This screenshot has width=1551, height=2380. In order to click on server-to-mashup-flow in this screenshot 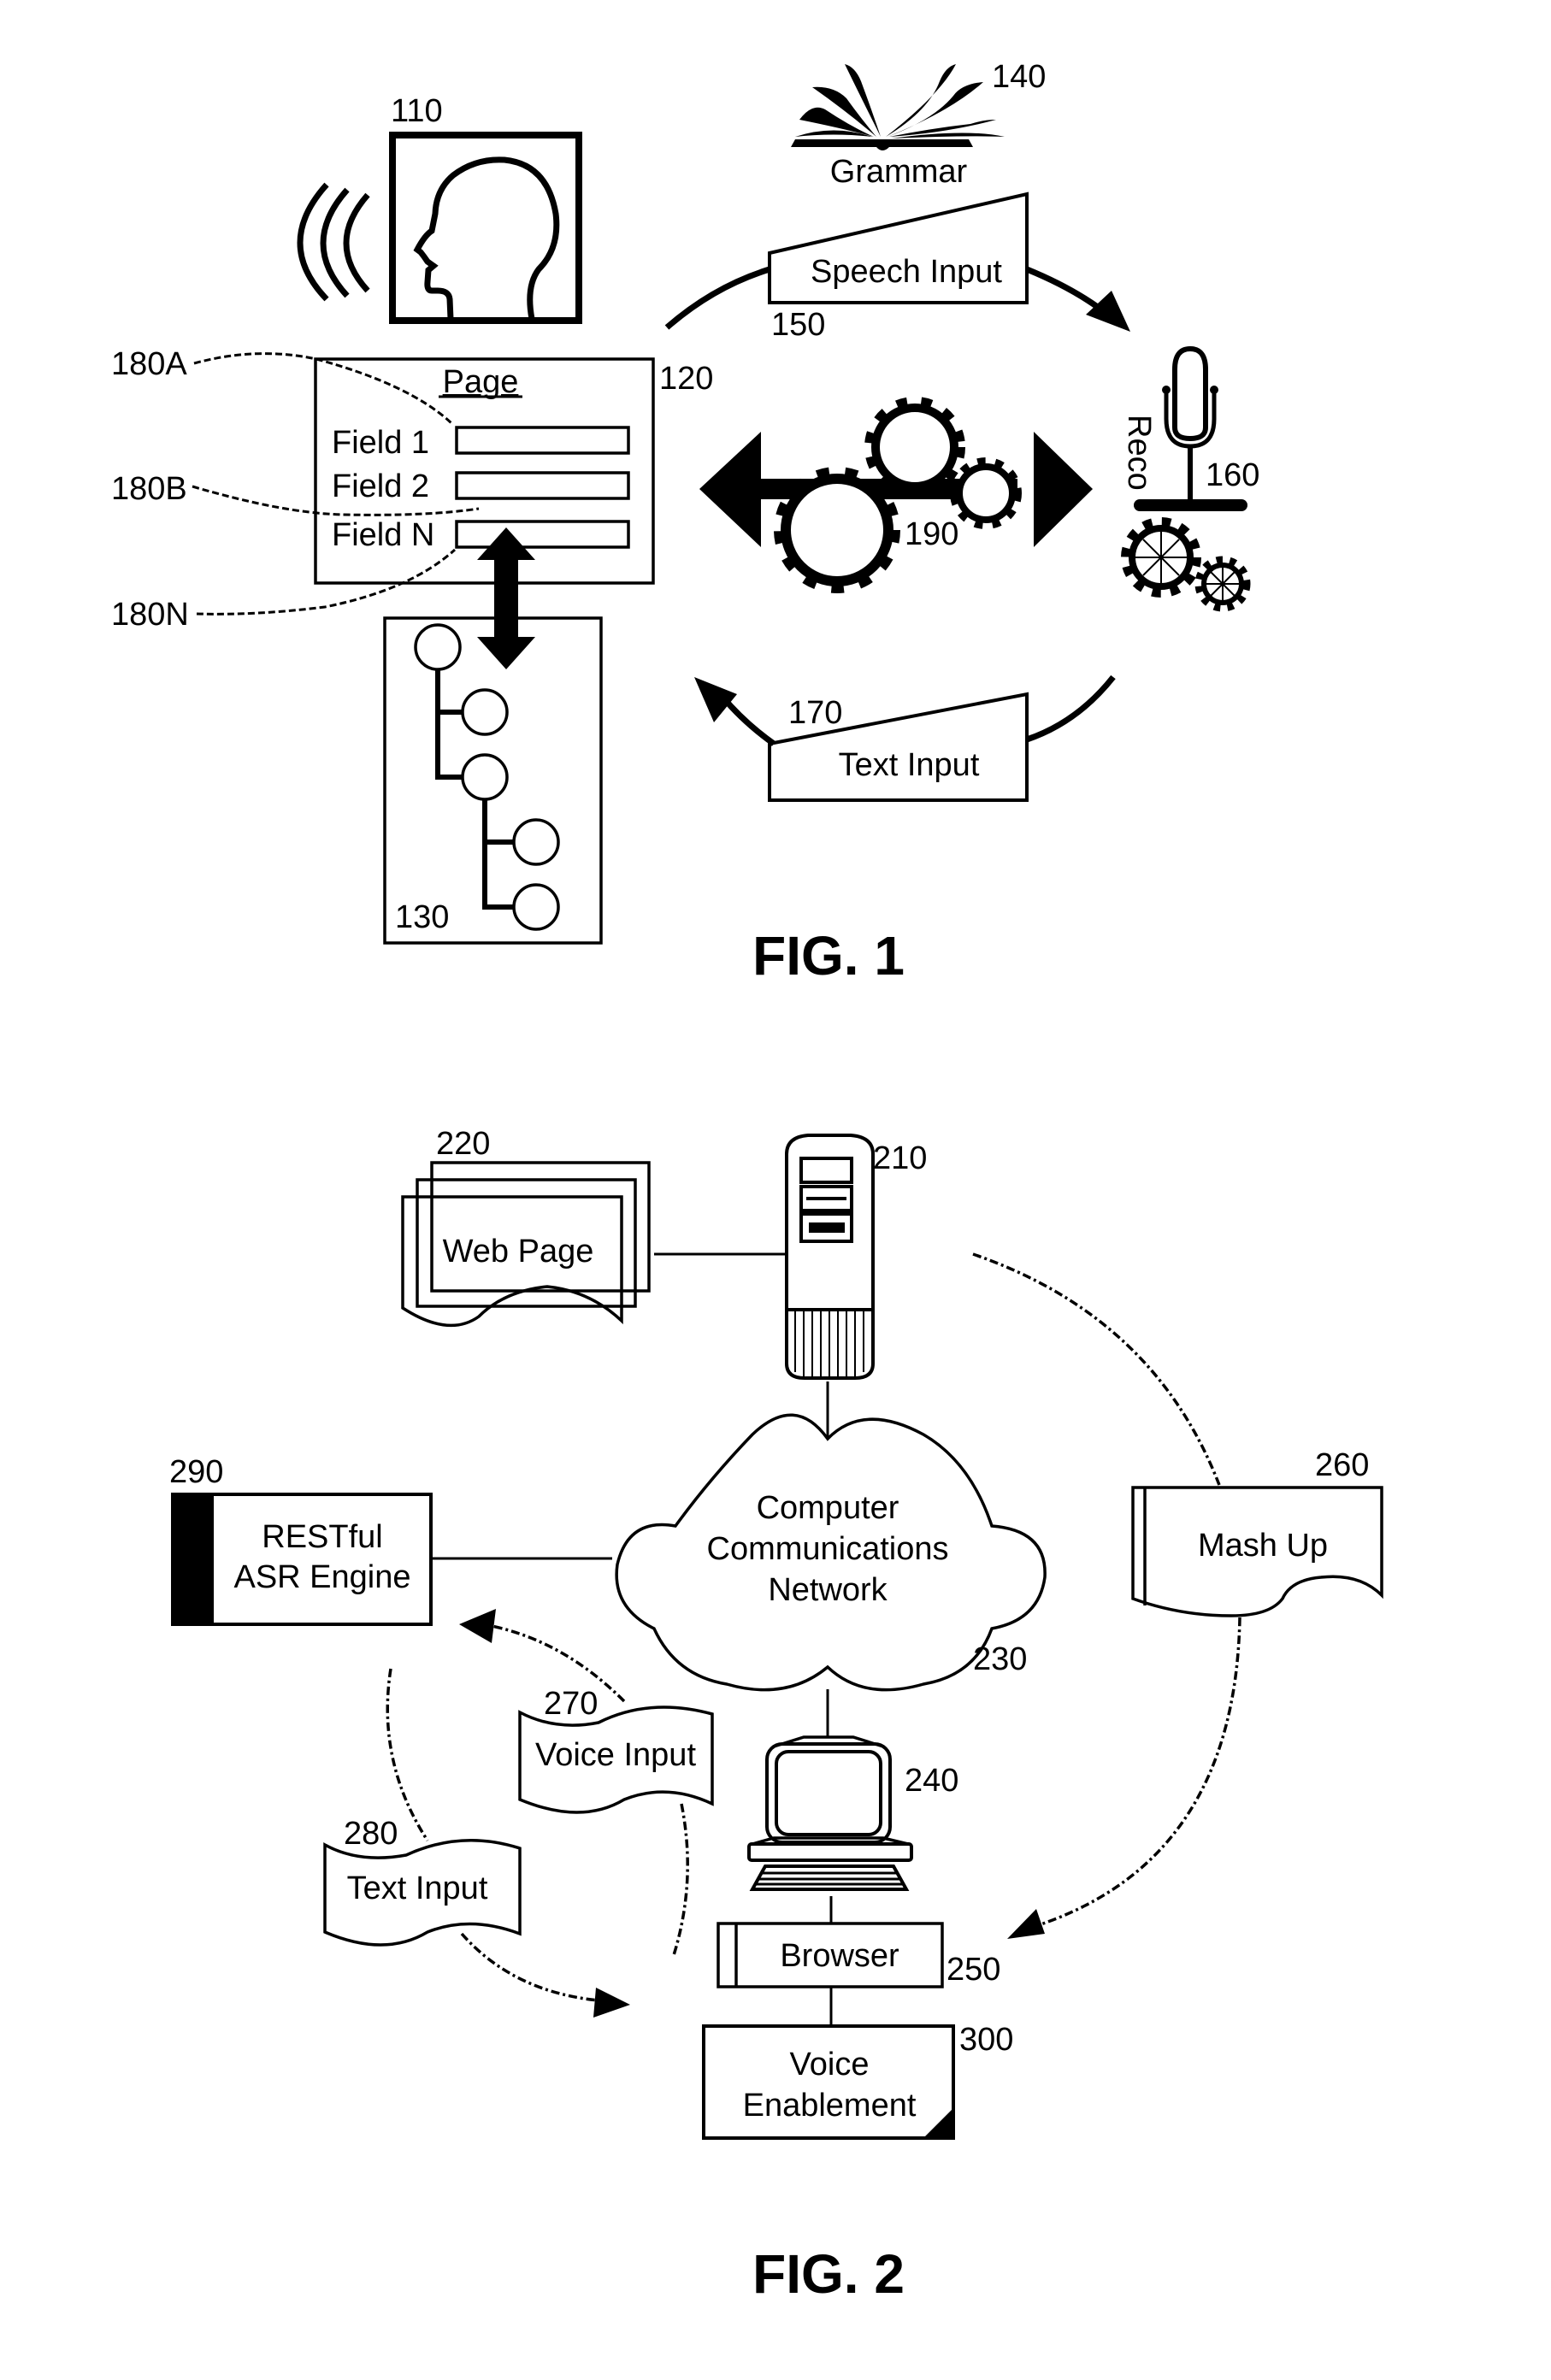, I will do `click(1096, 1369)`.